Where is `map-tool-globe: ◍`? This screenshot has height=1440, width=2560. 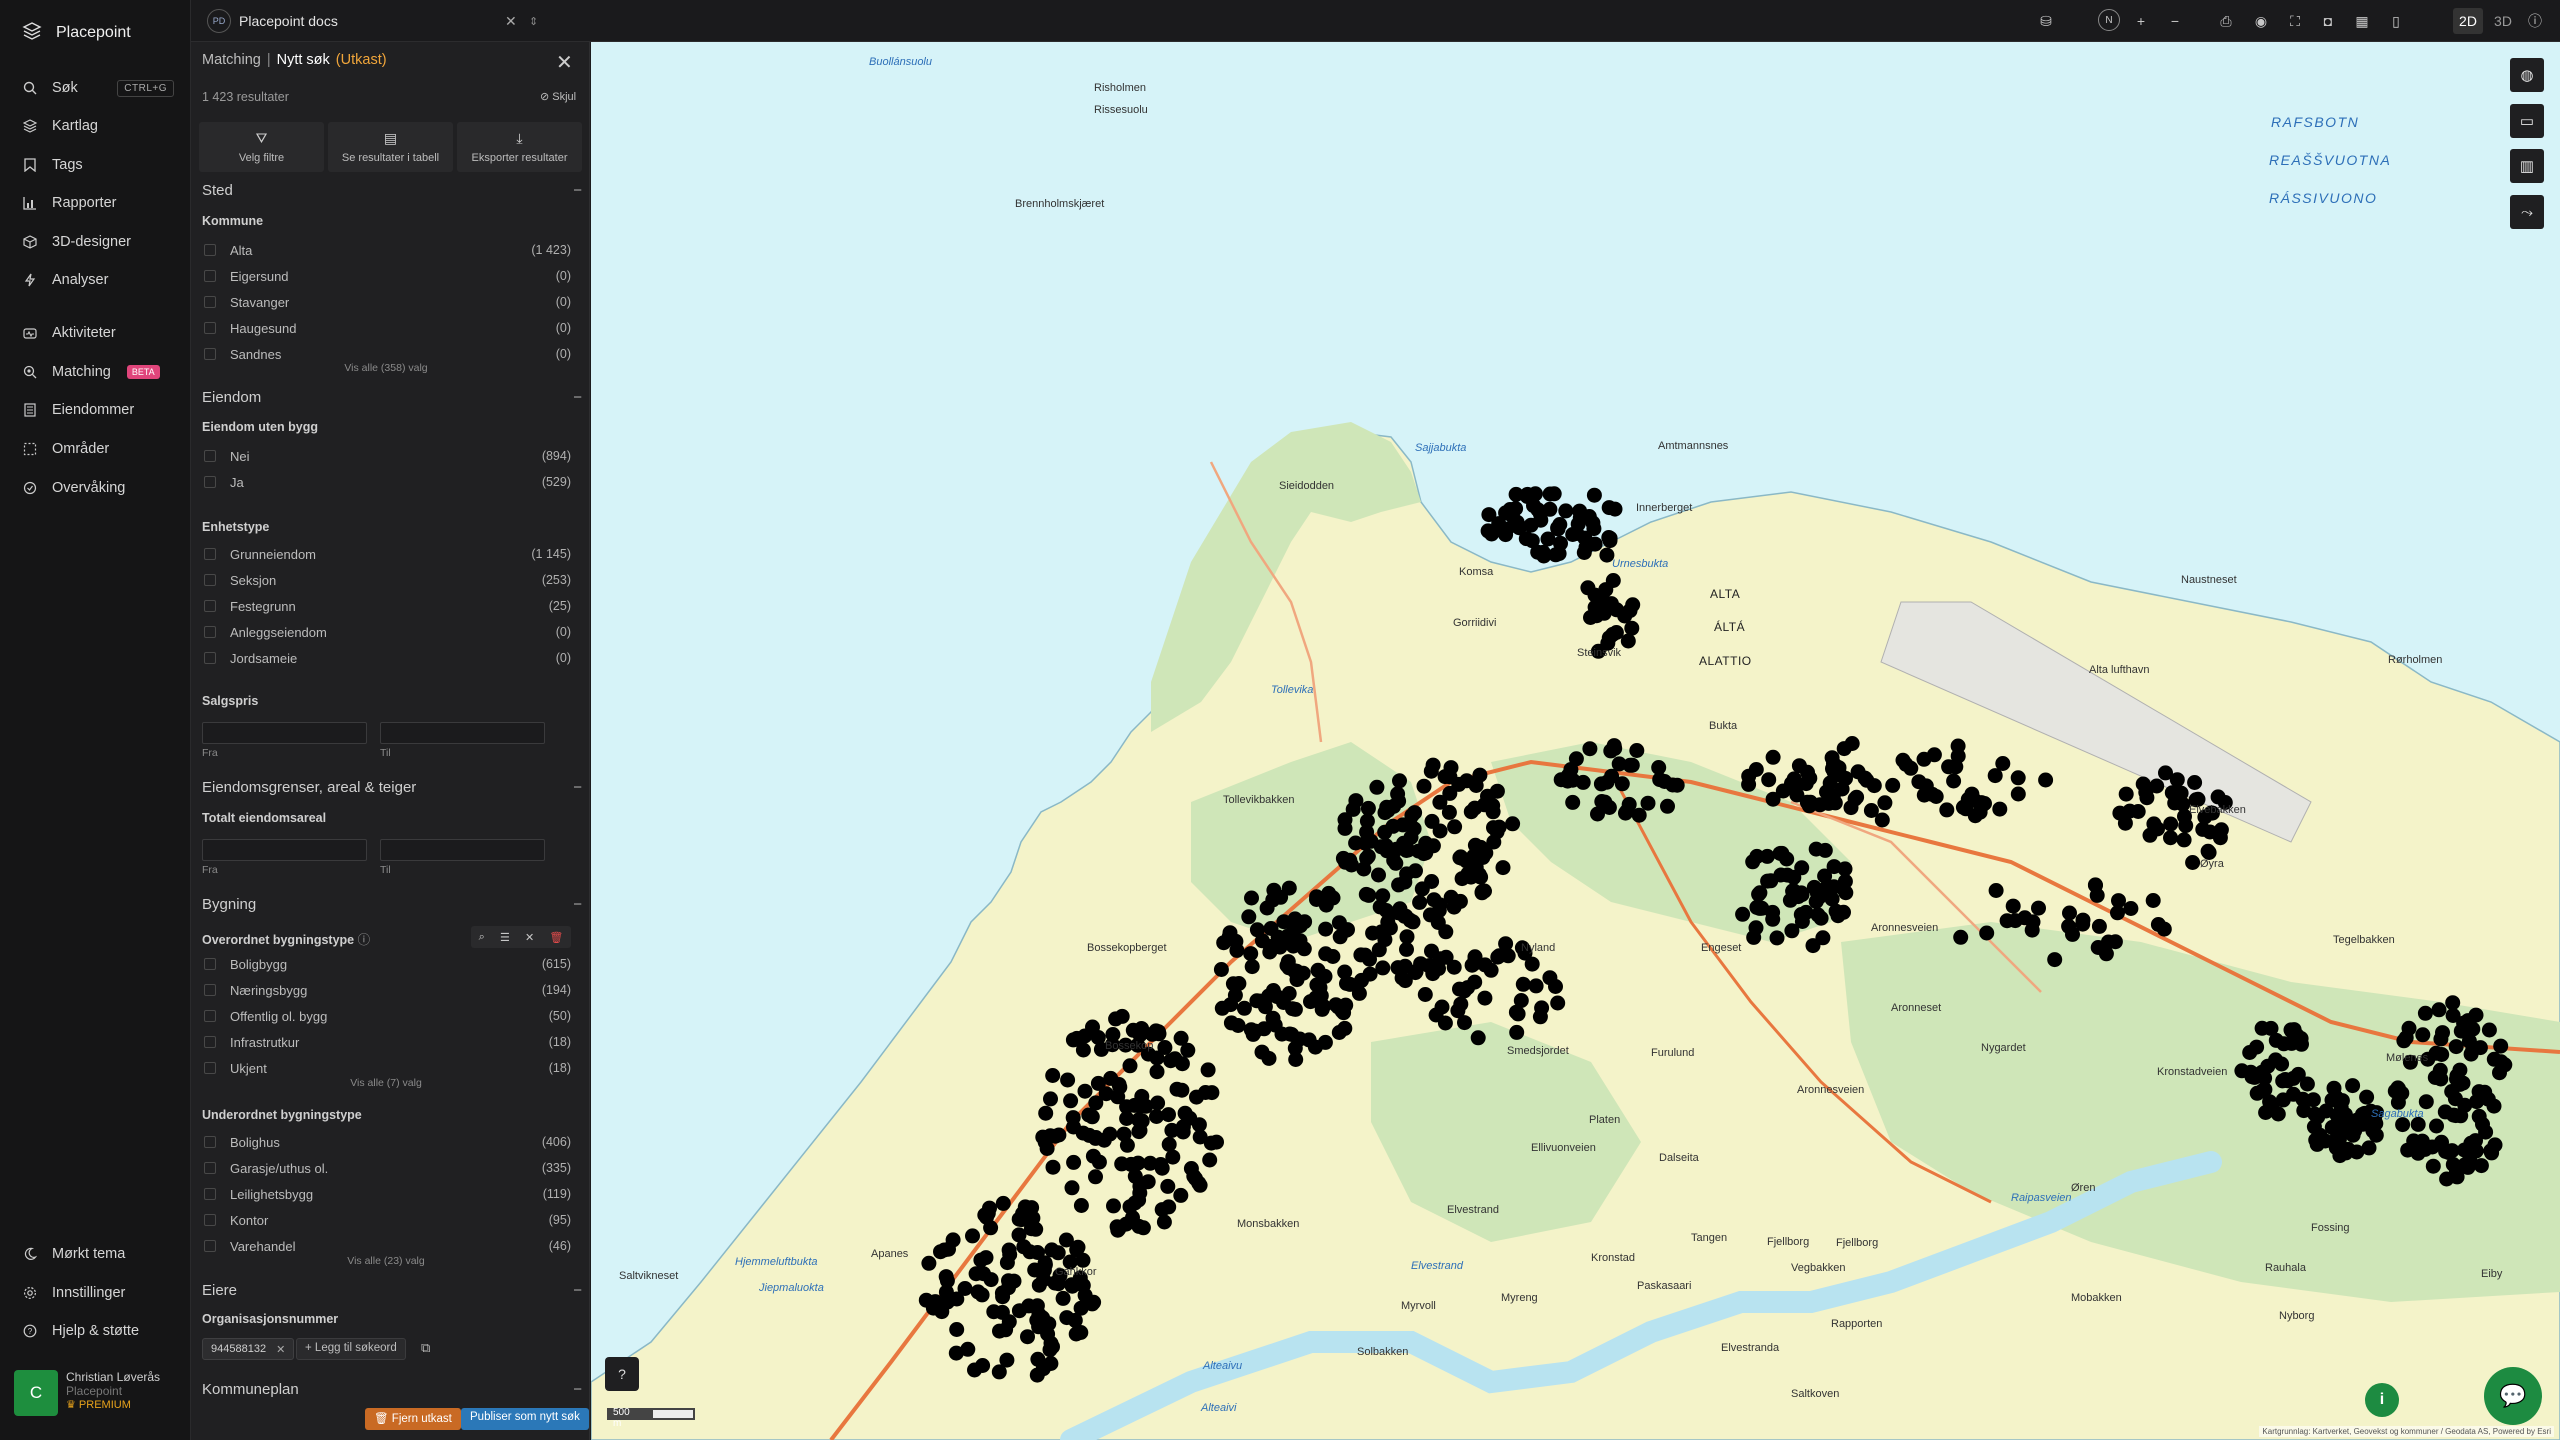
map-tool-globe: ◍ is located at coordinates (2527, 75).